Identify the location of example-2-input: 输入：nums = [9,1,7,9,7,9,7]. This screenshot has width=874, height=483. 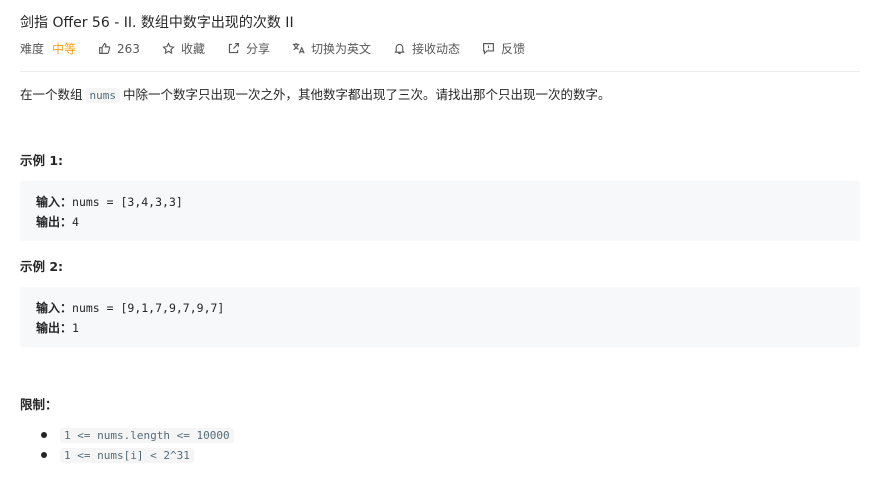
(130, 307).